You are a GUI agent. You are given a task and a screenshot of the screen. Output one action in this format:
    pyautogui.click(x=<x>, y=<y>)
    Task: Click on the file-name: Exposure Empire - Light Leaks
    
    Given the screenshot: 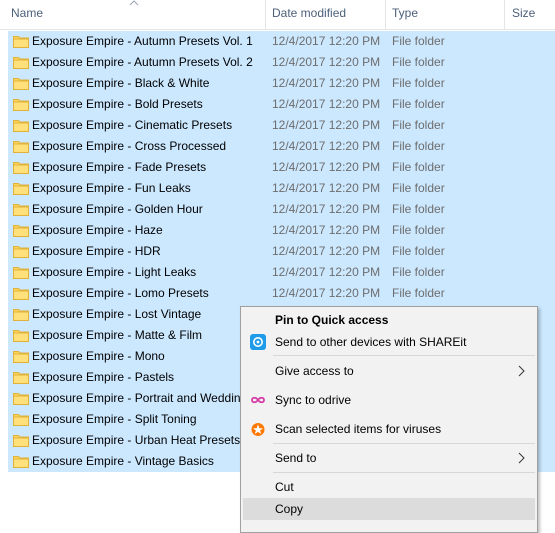 What is the action you would take?
    pyautogui.click(x=114, y=272)
    